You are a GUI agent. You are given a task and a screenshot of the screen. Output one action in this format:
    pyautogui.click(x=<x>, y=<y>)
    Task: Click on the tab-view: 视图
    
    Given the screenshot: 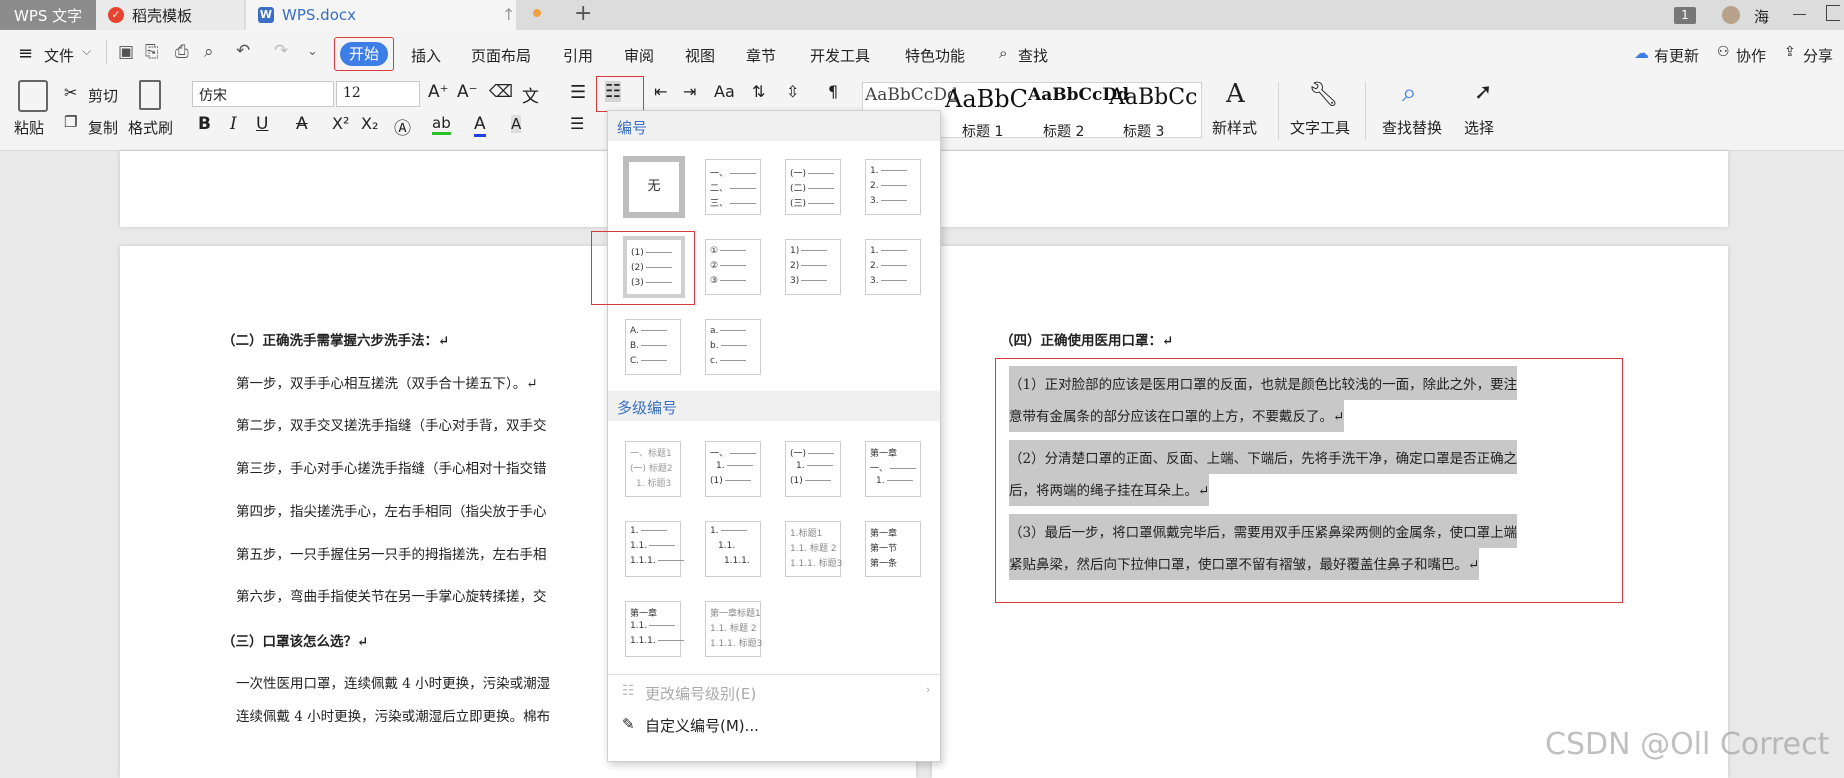 What is the action you would take?
    pyautogui.click(x=700, y=55)
    